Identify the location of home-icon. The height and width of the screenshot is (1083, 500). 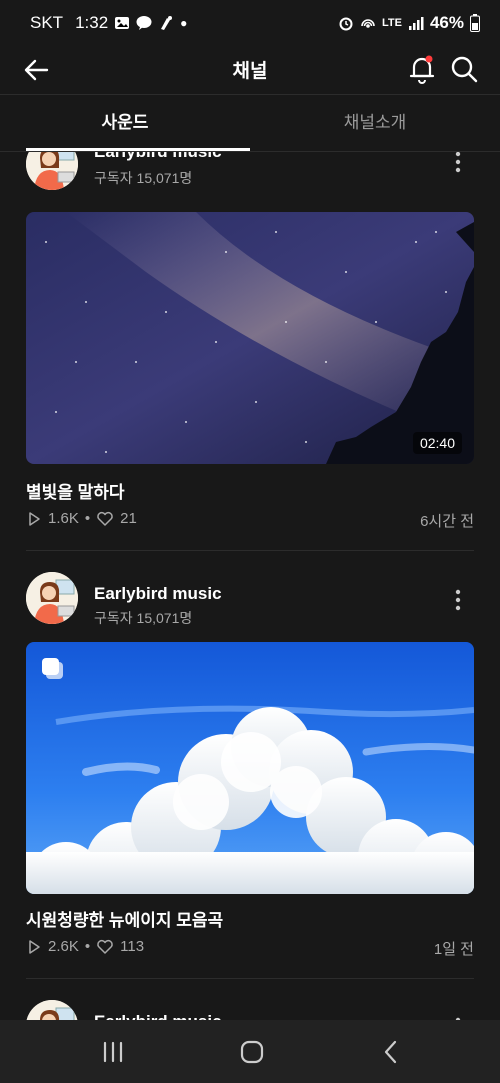
(252, 1052).